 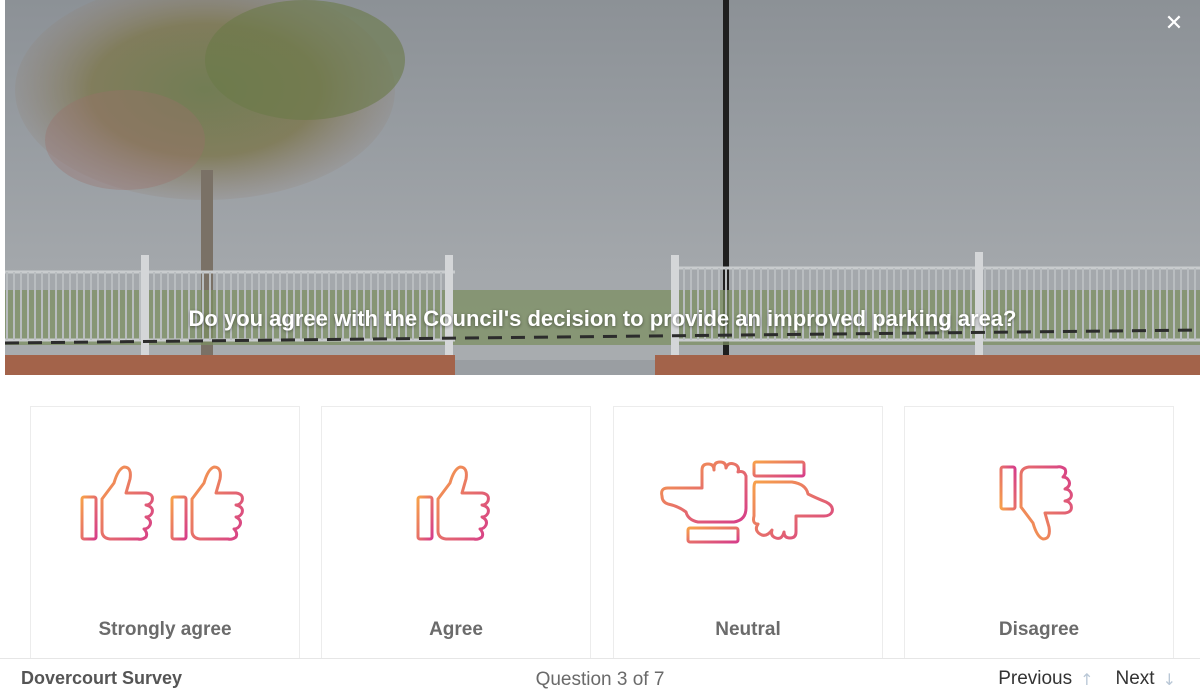 I want to click on option-disagree: Disagree, so click(x=1039, y=532).